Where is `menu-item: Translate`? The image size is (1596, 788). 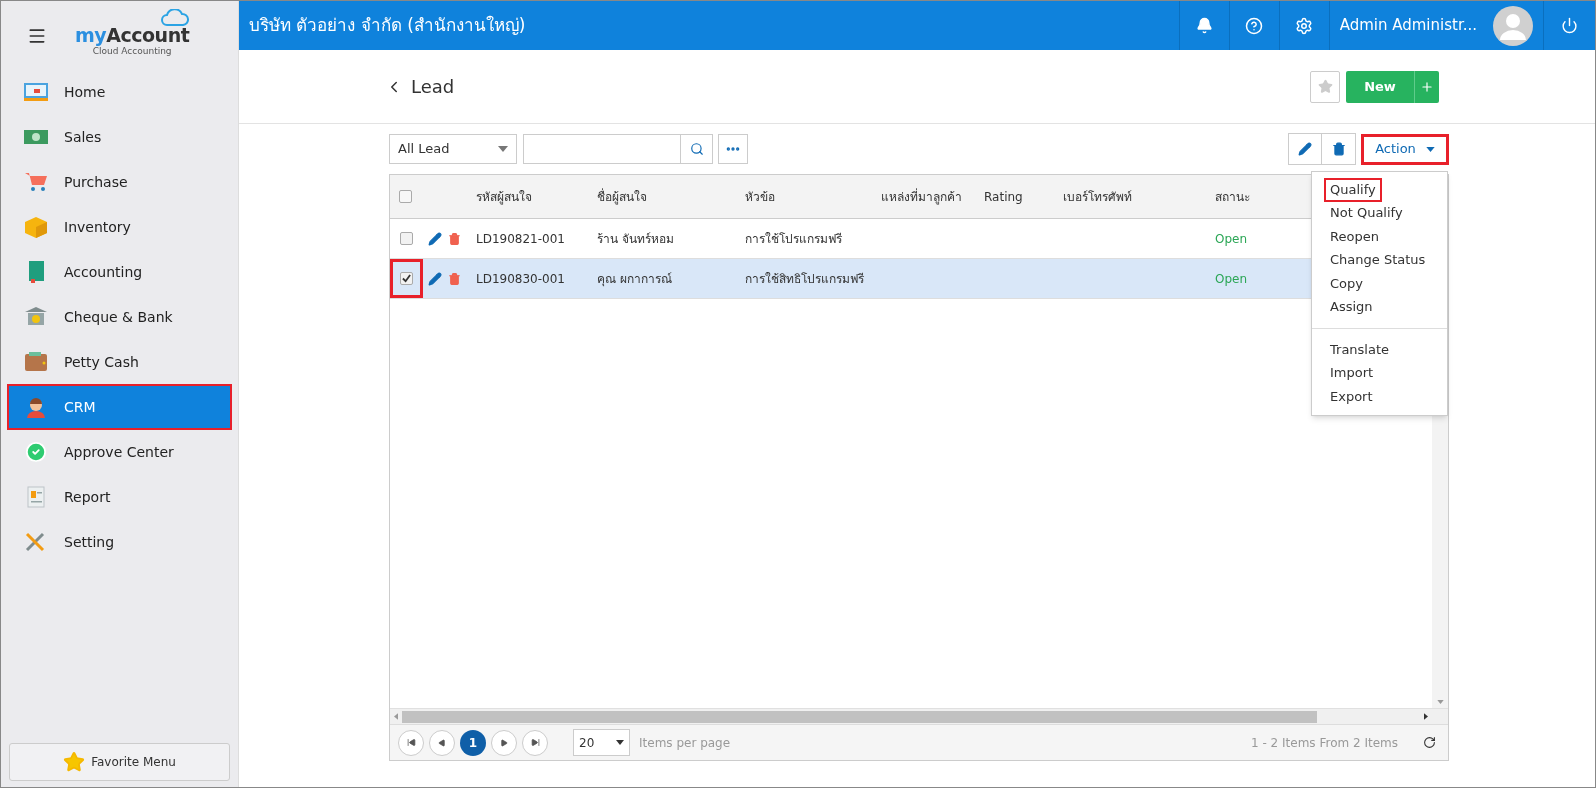 menu-item: Translate is located at coordinates (1360, 349).